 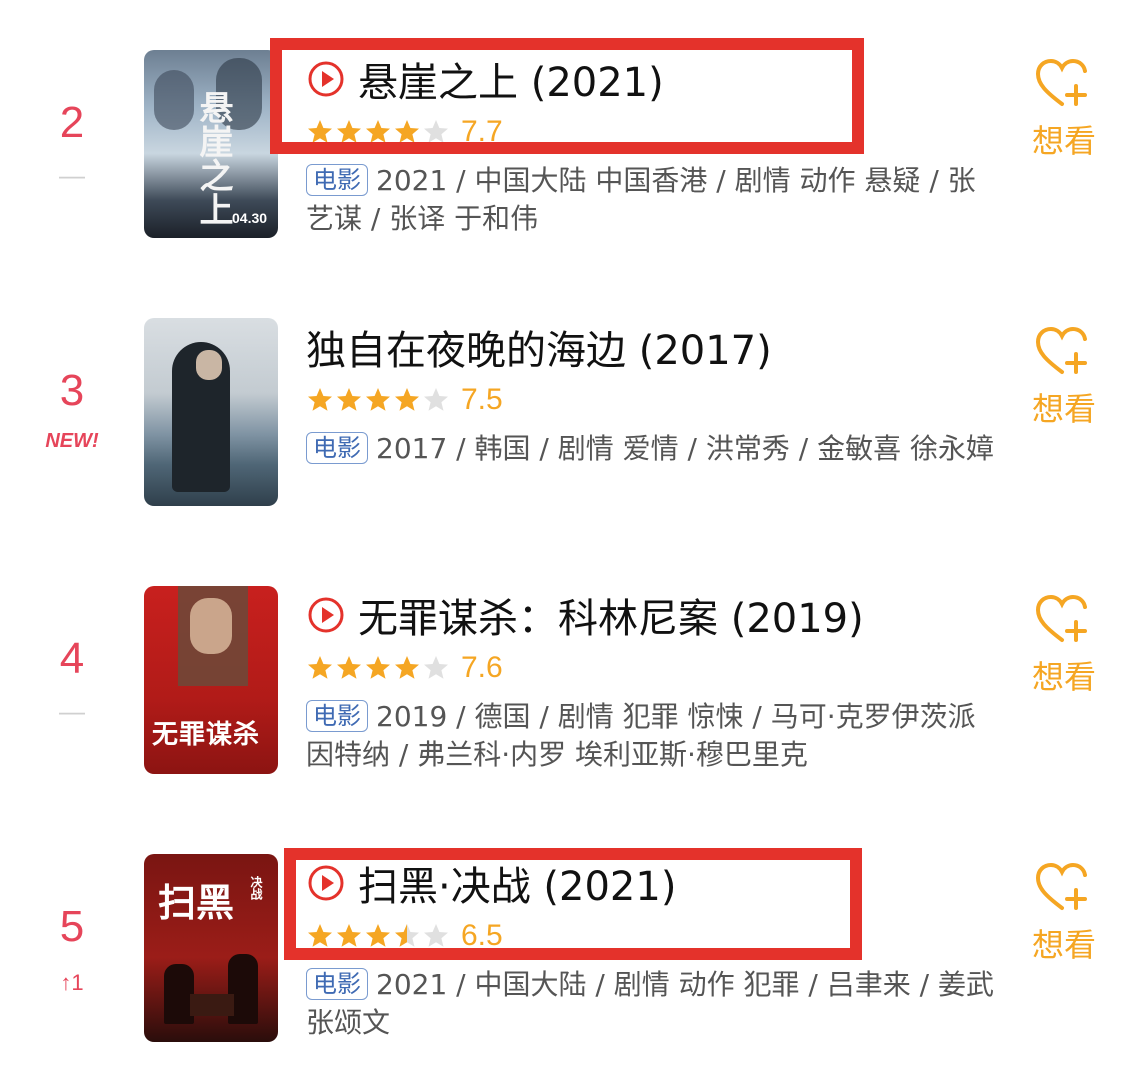 I want to click on poster-date: 04.30, so click(x=250, y=218).